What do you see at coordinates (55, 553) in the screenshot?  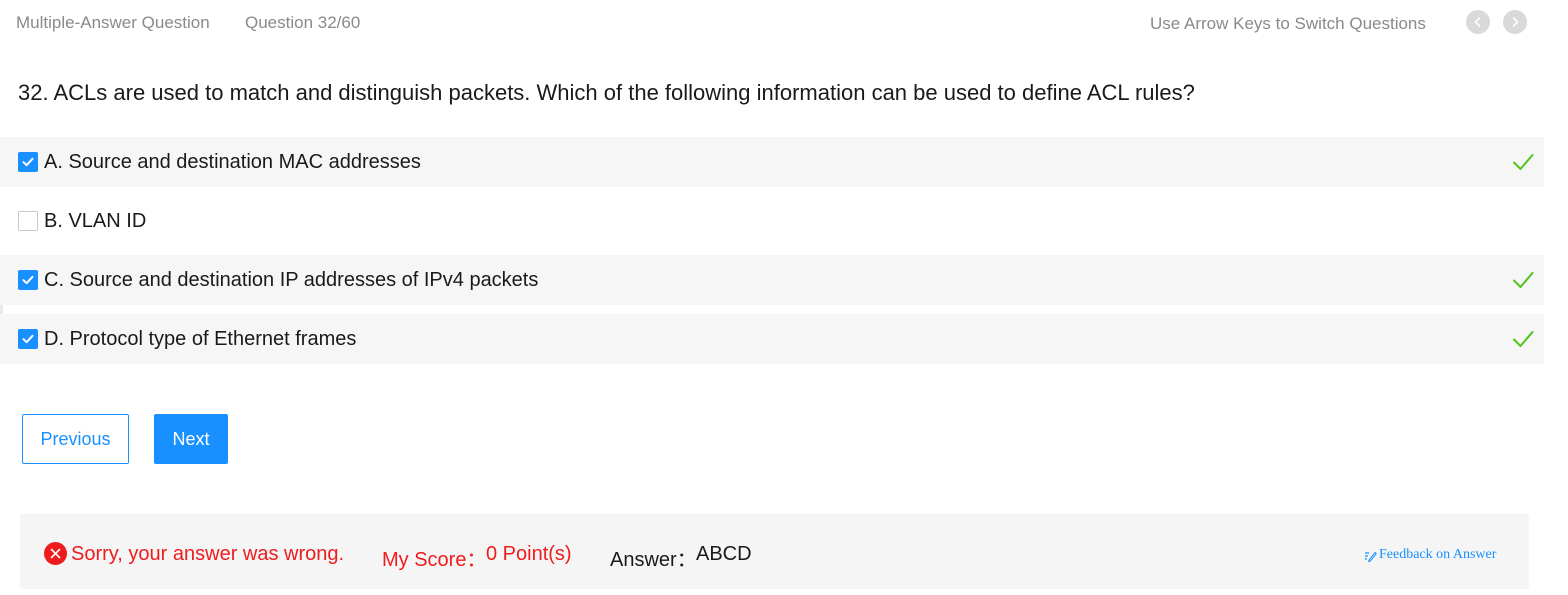 I see `error-icon` at bounding box center [55, 553].